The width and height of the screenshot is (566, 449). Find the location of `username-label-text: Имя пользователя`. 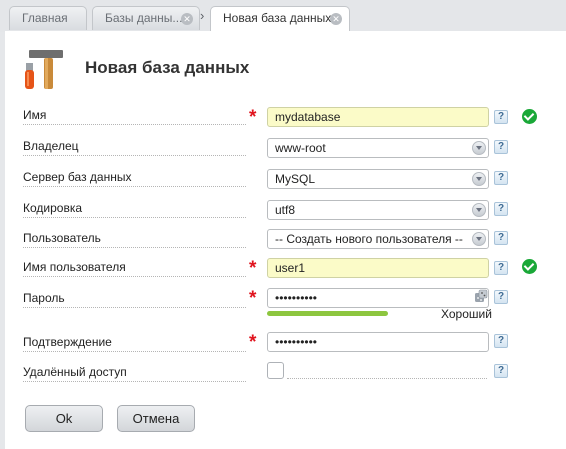

username-label-text: Имя пользователя is located at coordinates (76, 267).